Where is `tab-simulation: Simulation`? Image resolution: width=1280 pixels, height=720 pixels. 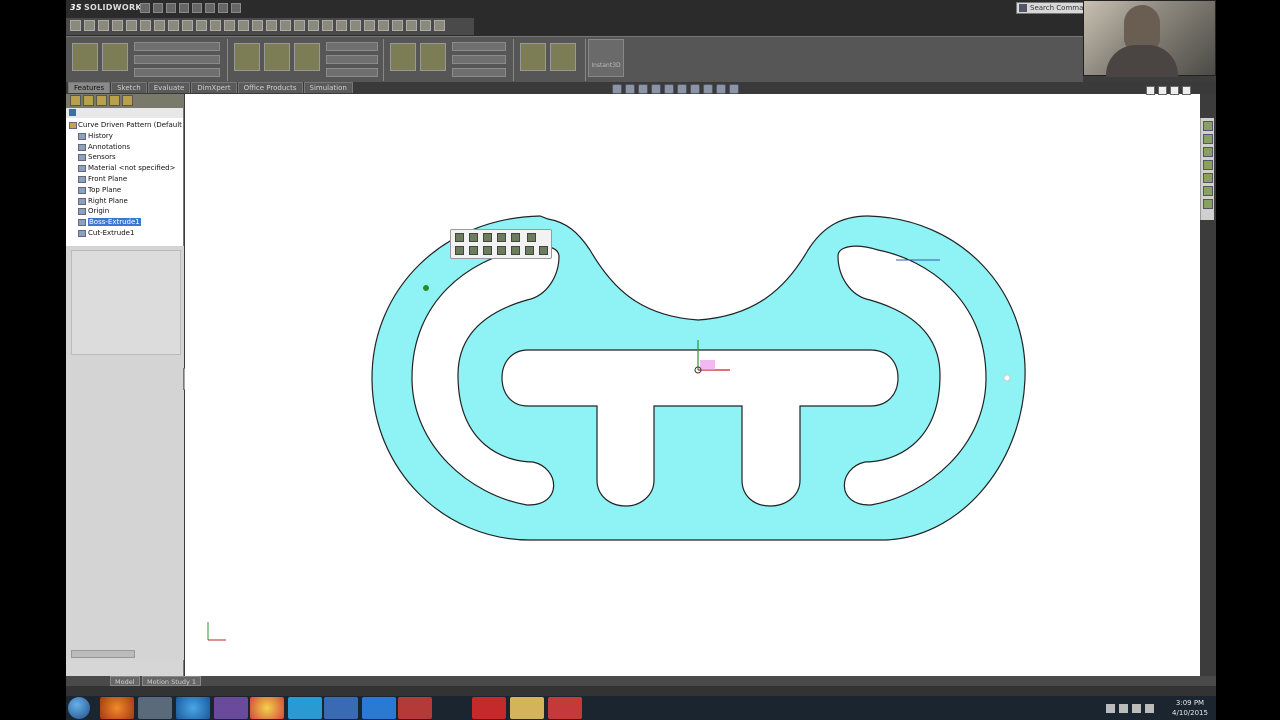 tab-simulation: Simulation is located at coordinates (328, 87).